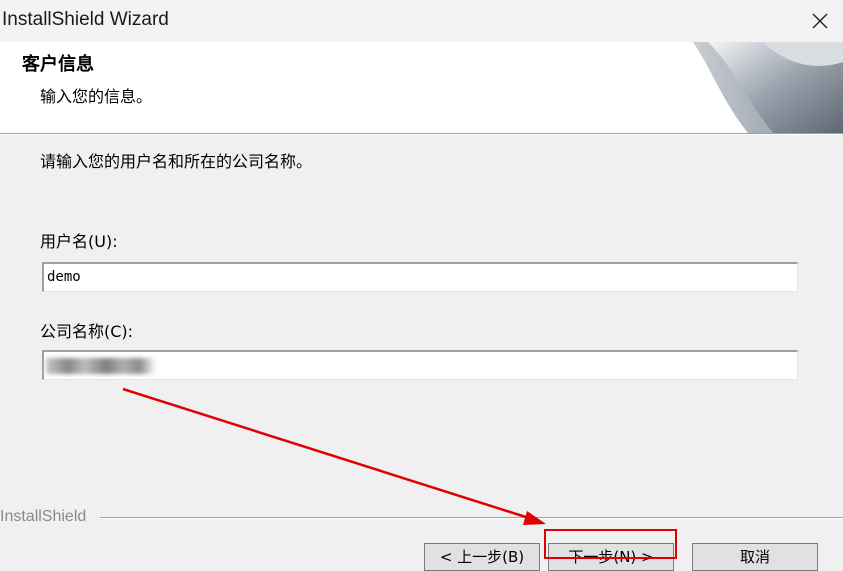 This screenshot has width=843, height=571. What do you see at coordinates (755, 557) in the screenshot?
I see `cancel-button: 取消` at bounding box center [755, 557].